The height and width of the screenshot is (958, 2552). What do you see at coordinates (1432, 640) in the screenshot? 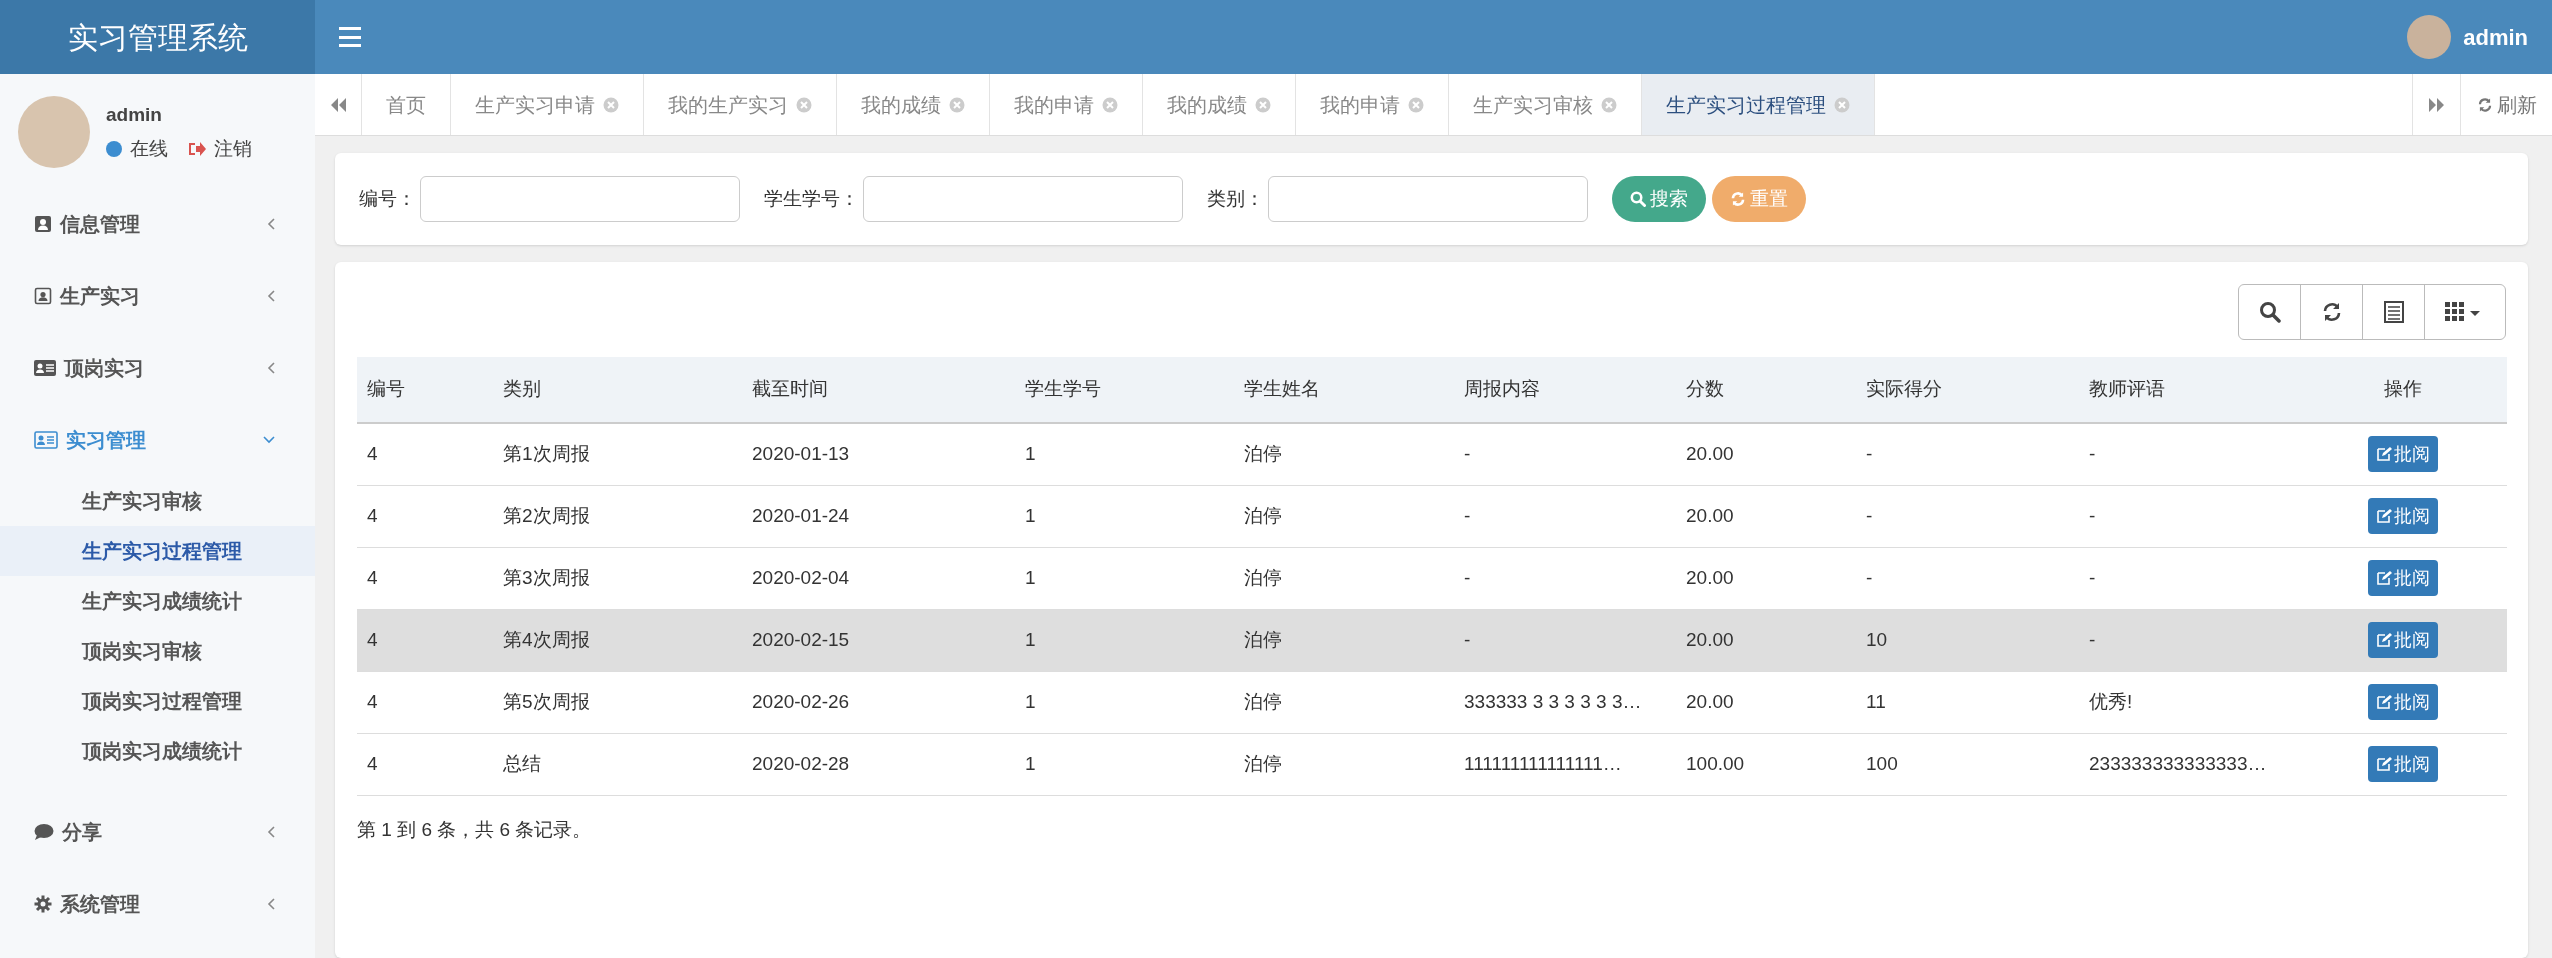
I see `table-row: 4 第4次周报 2020-02-15 1 泊停 - 20.00 10 - 批阅` at bounding box center [1432, 640].